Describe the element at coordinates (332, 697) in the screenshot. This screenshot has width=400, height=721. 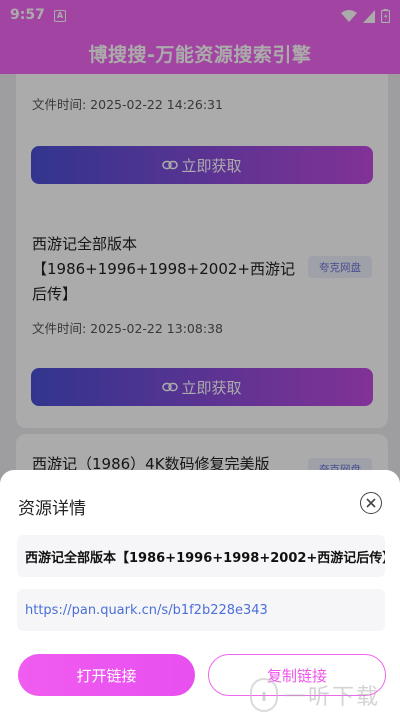
I see `watermark-text: 一听下载` at that location.